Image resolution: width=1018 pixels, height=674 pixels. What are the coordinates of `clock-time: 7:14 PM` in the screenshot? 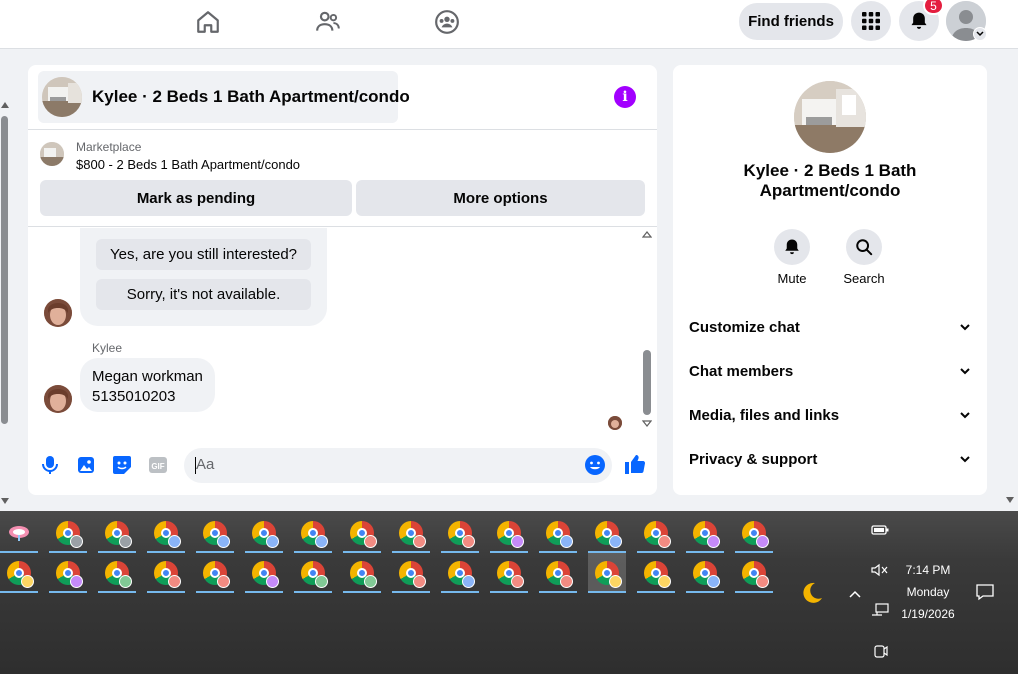 It's located at (928, 570).